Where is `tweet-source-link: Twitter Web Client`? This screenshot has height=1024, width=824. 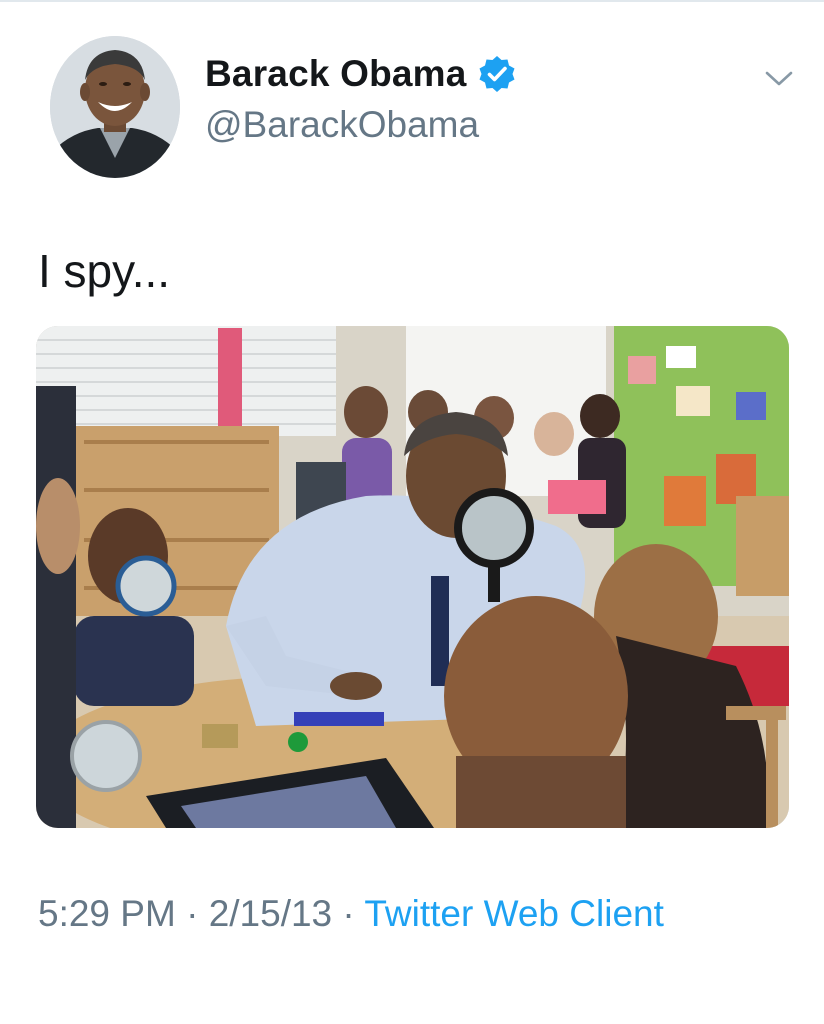
tweet-source-link: Twitter Web Client is located at coordinates (514, 913).